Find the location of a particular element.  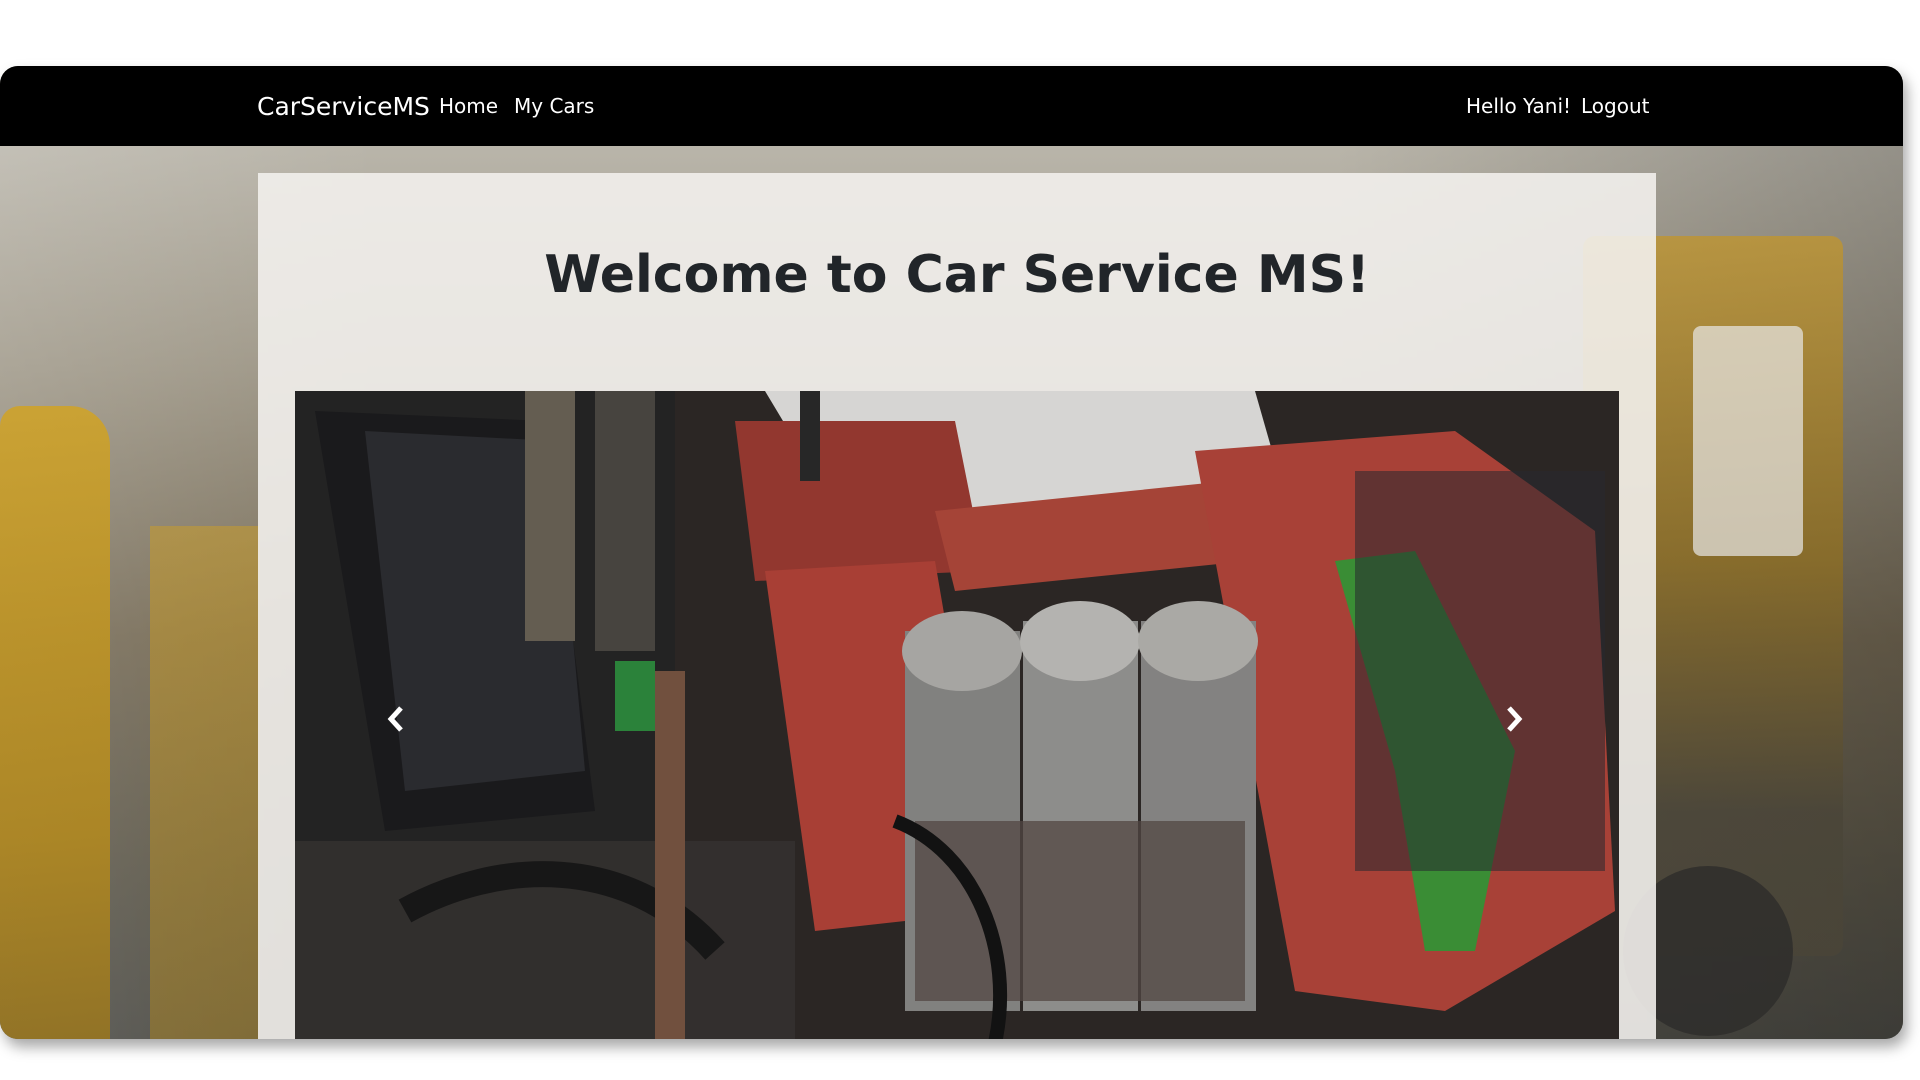

carousel-next-button is located at coordinates (1514, 719).